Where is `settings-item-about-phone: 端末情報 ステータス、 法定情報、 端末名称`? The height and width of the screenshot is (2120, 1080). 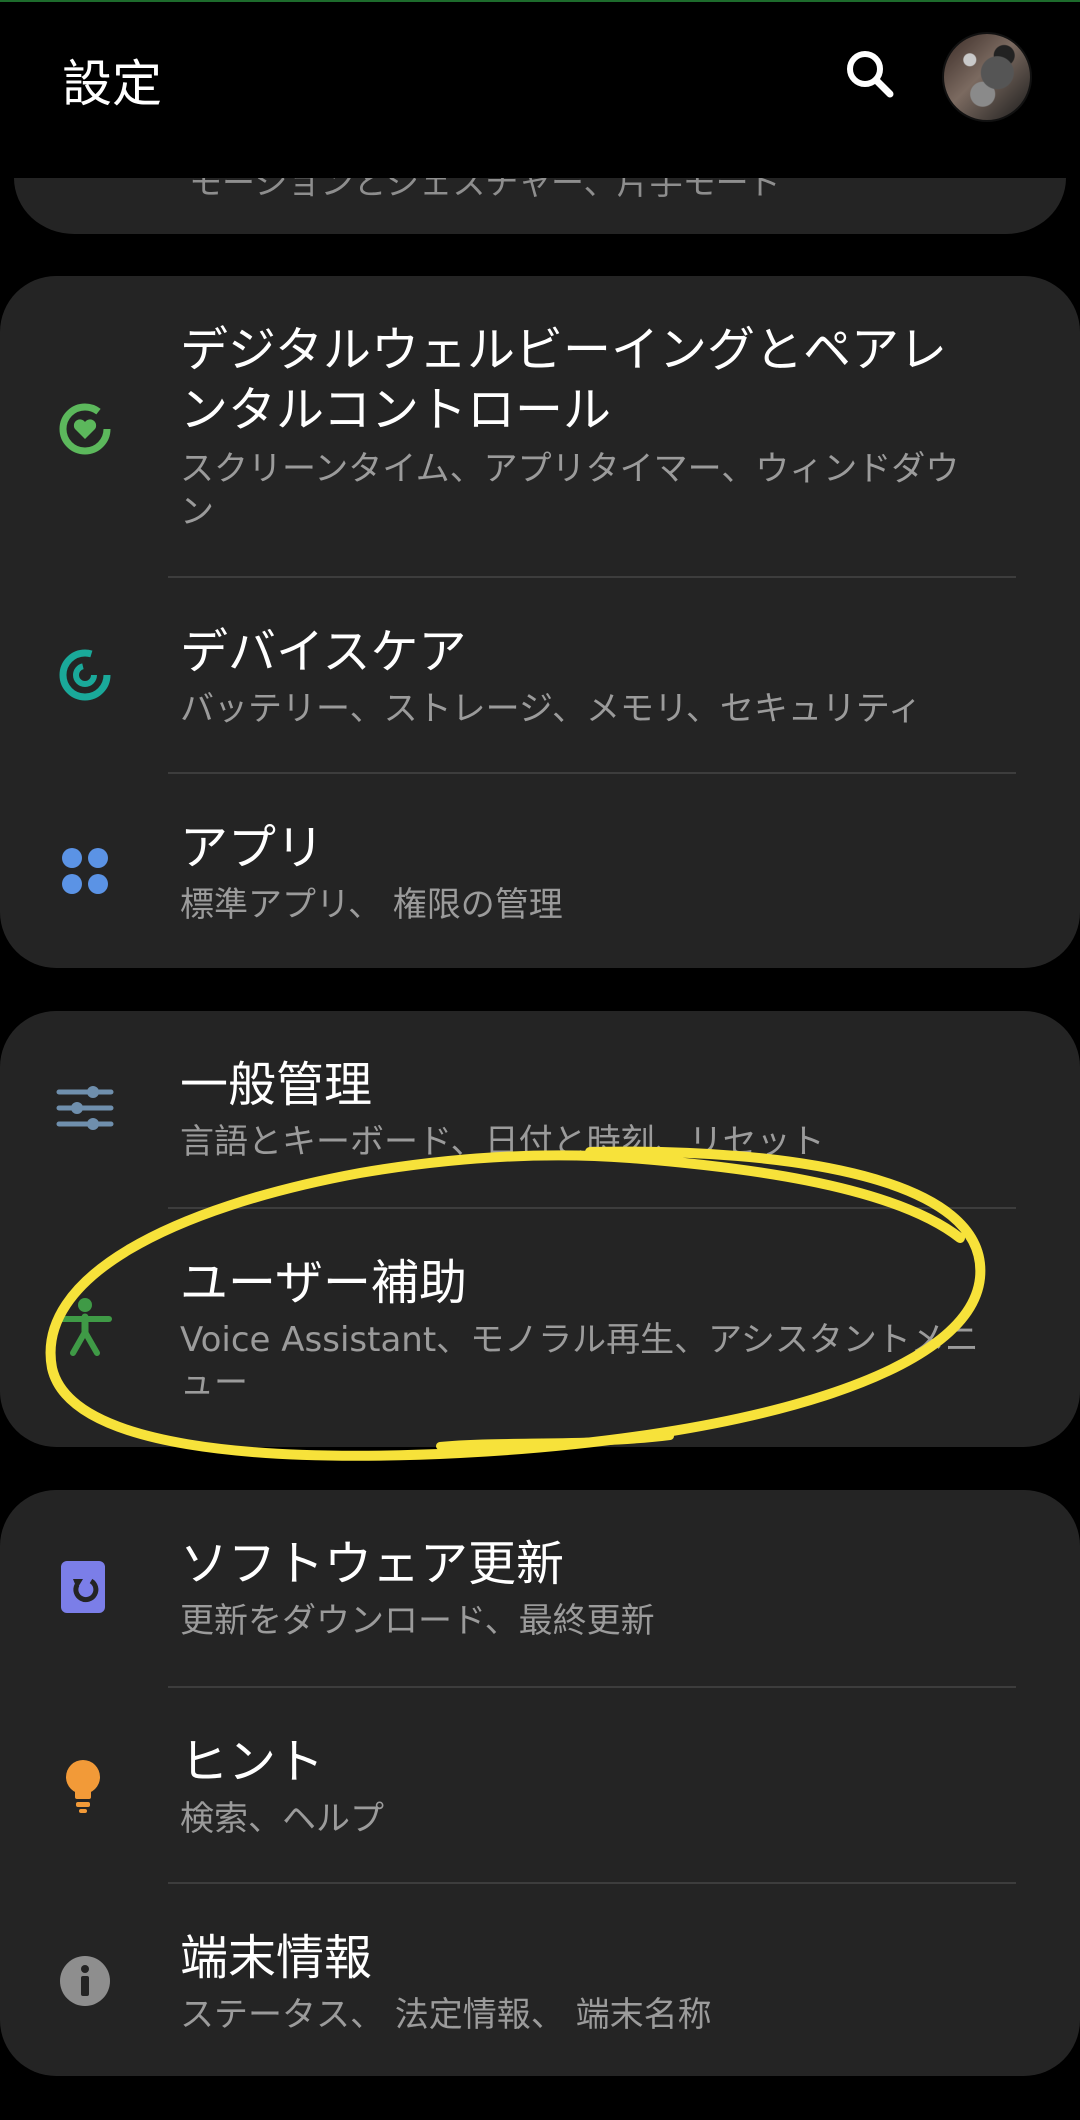
settings-item-about-phone: 端末情報 ステータス、 法定情報、 端末名称 is located at coordinates (540, 1980).